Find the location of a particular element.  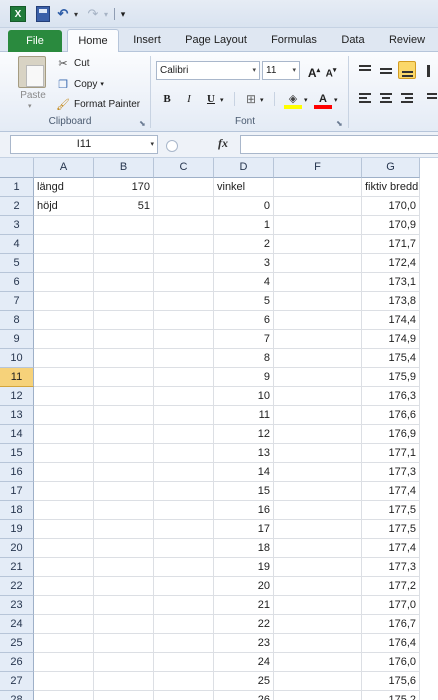

column-header-G: G is located at coordinates (391, 168).